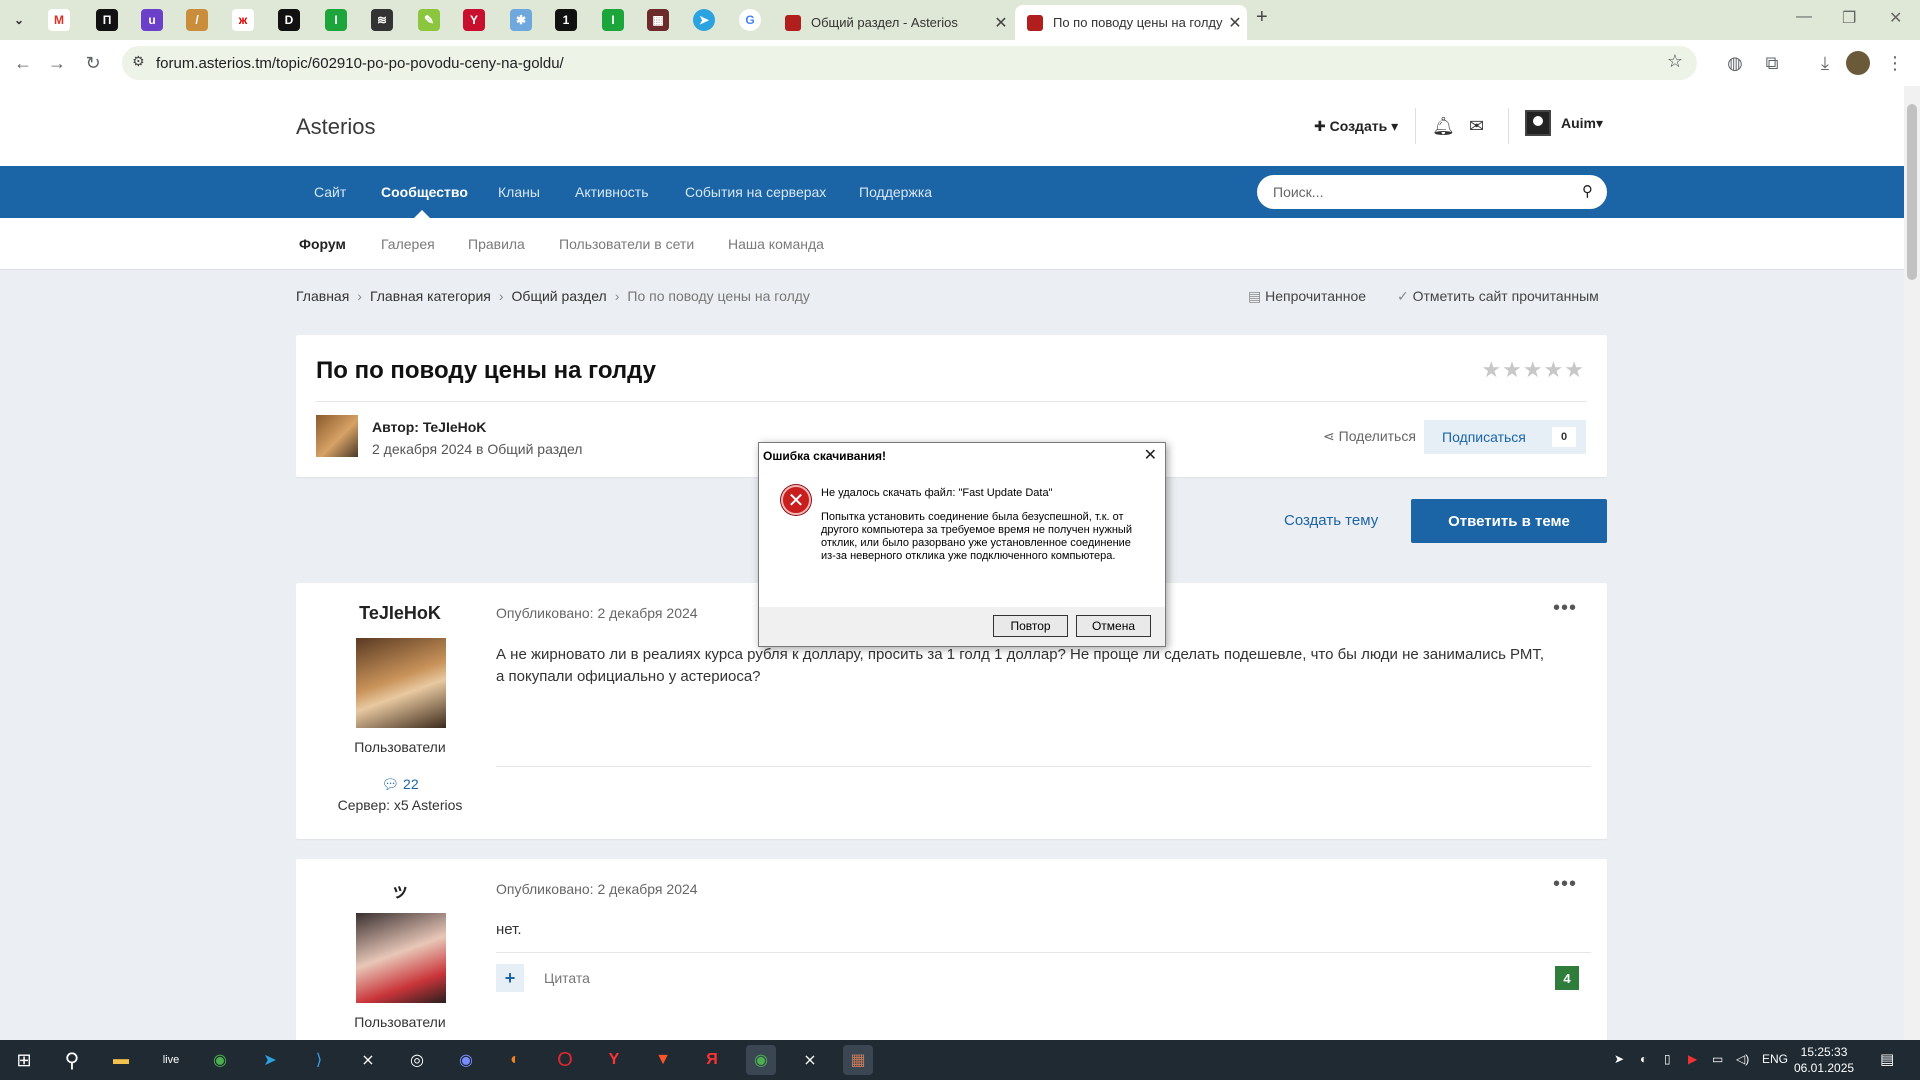 The height and width of the screenshot is (1080, 1920). What do you see at coordinates (565, 1060) in the screenshot?
I see `opera-icon: O` at bounding box center [565, 1060].